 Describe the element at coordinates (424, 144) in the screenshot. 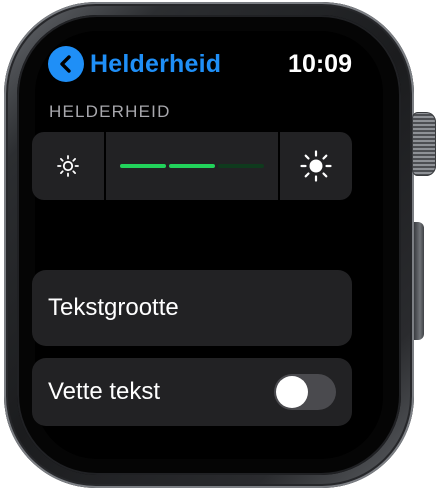

I see `digital-crown` at that location.